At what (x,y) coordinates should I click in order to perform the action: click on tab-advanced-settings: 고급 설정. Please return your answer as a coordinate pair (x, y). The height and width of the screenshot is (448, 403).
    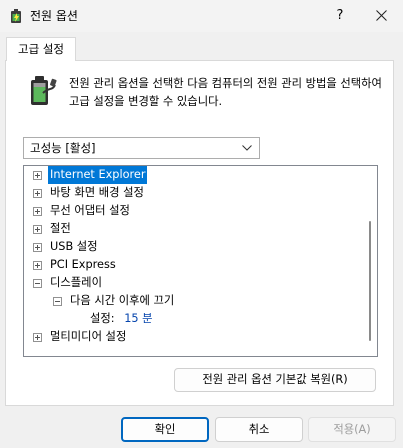
    Looking at the image, I should click on (41, 49).